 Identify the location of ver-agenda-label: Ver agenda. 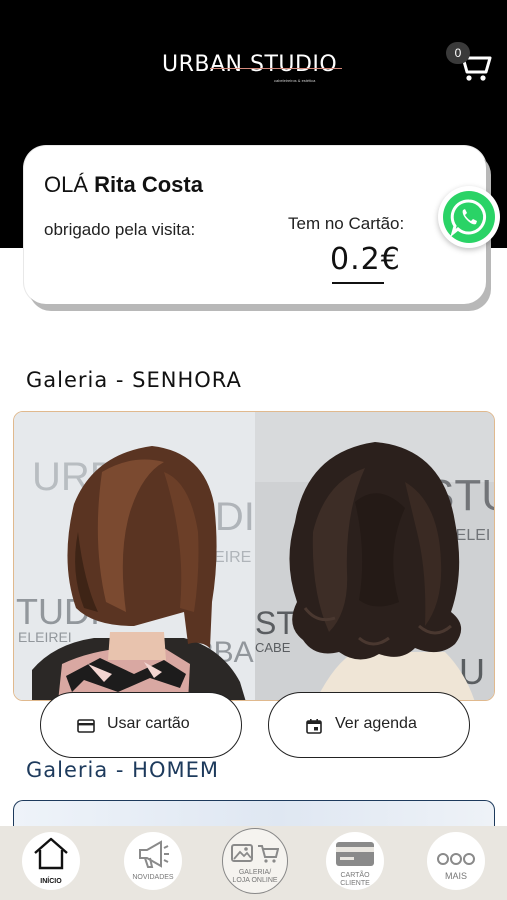
(376, 723).